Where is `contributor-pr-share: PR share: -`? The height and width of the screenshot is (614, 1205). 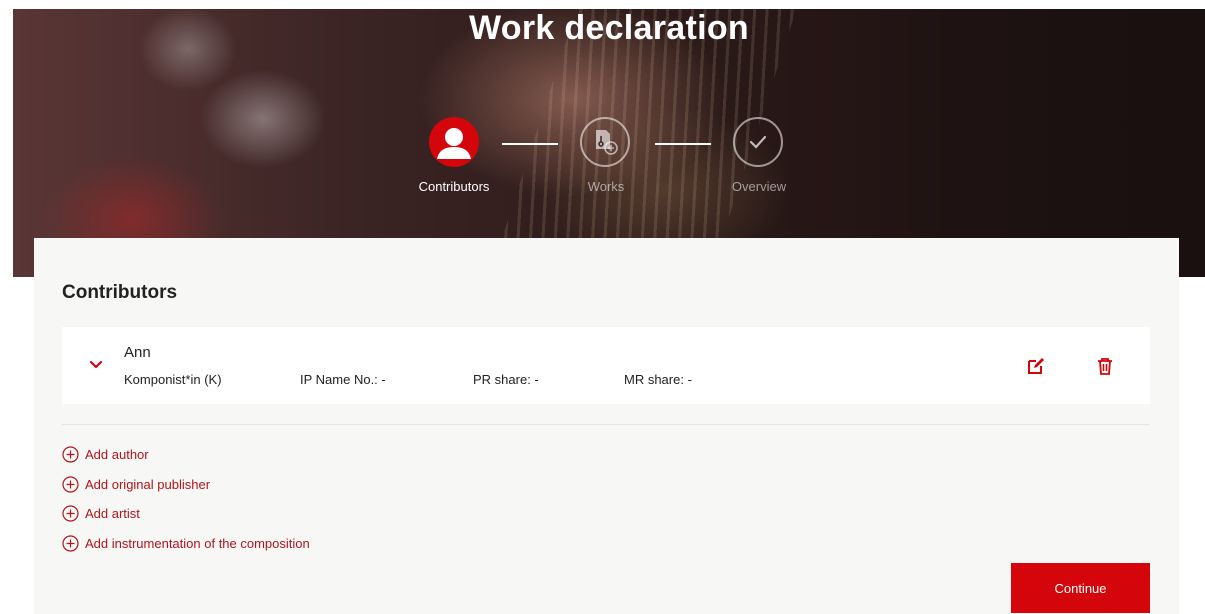 contributor-pr-share: PR share: - is located at coordinates (506, 379).